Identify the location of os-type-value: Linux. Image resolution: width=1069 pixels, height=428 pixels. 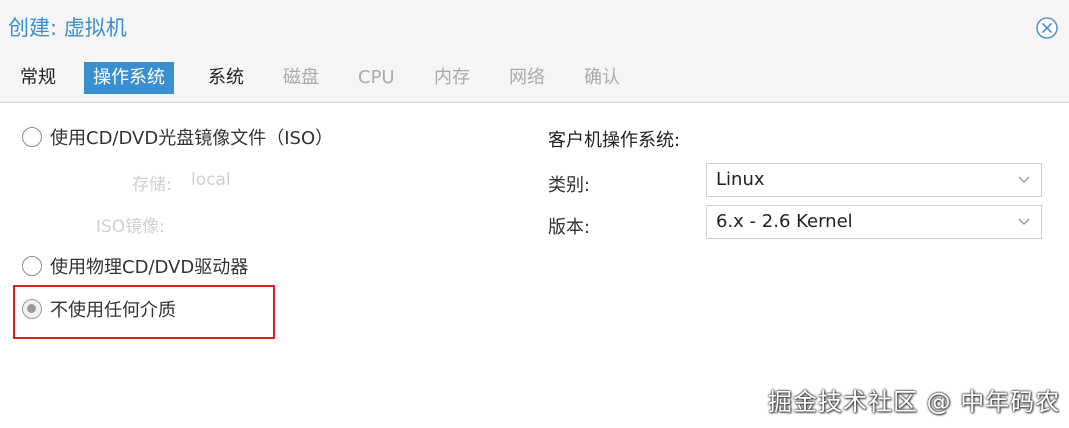
(740, 179).